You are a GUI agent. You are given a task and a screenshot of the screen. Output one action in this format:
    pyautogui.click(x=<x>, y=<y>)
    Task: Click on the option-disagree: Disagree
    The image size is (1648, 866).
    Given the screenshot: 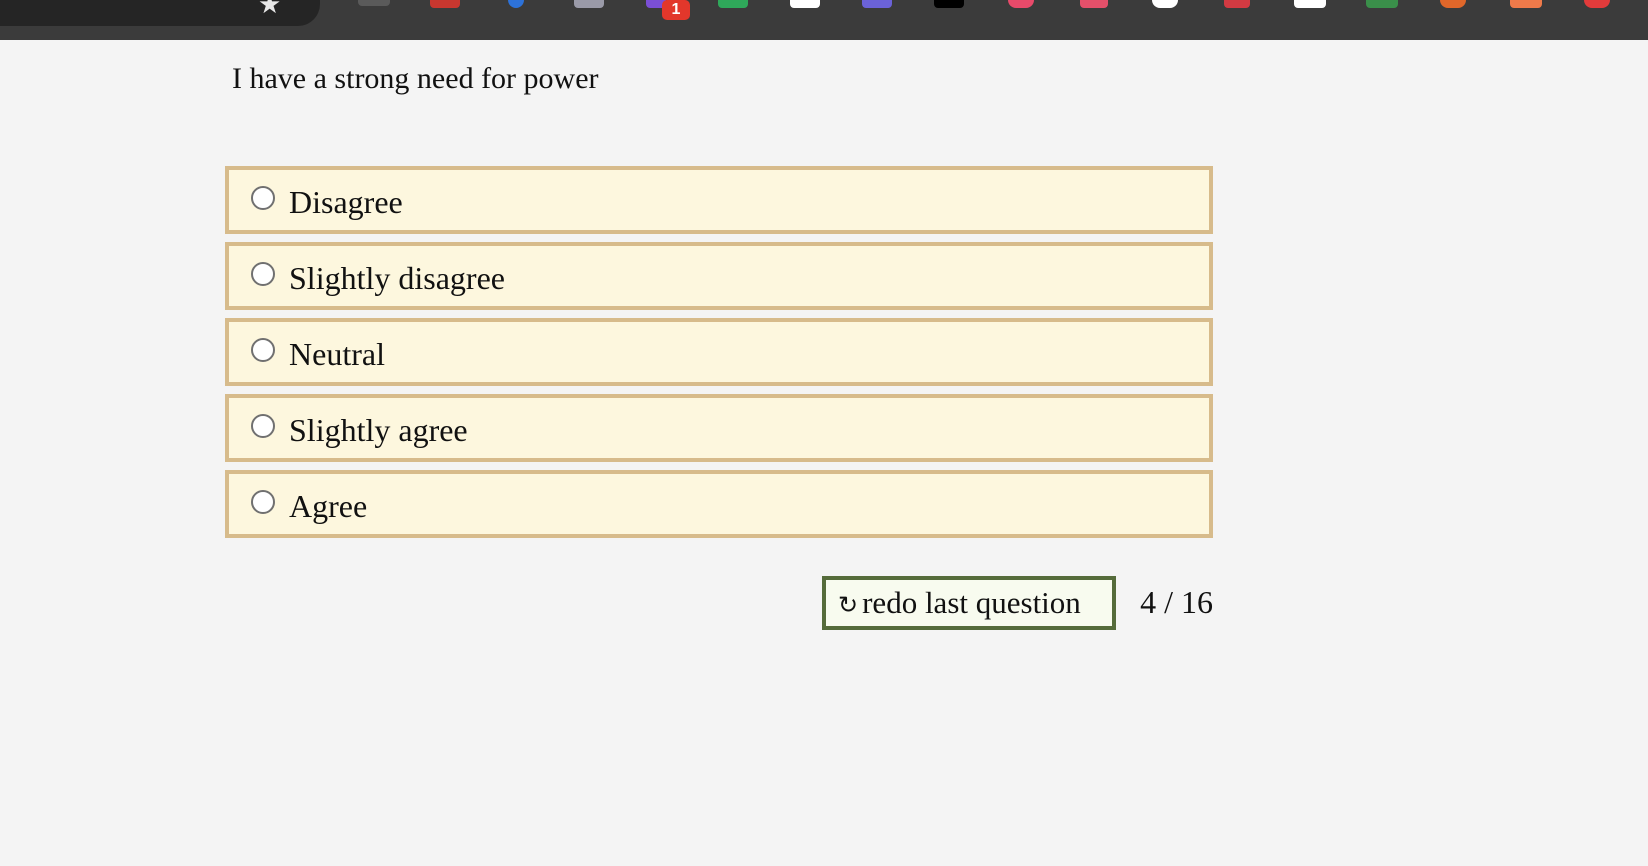 What is the action you would take?
    pyautogui.click(x=719, y=200)
    